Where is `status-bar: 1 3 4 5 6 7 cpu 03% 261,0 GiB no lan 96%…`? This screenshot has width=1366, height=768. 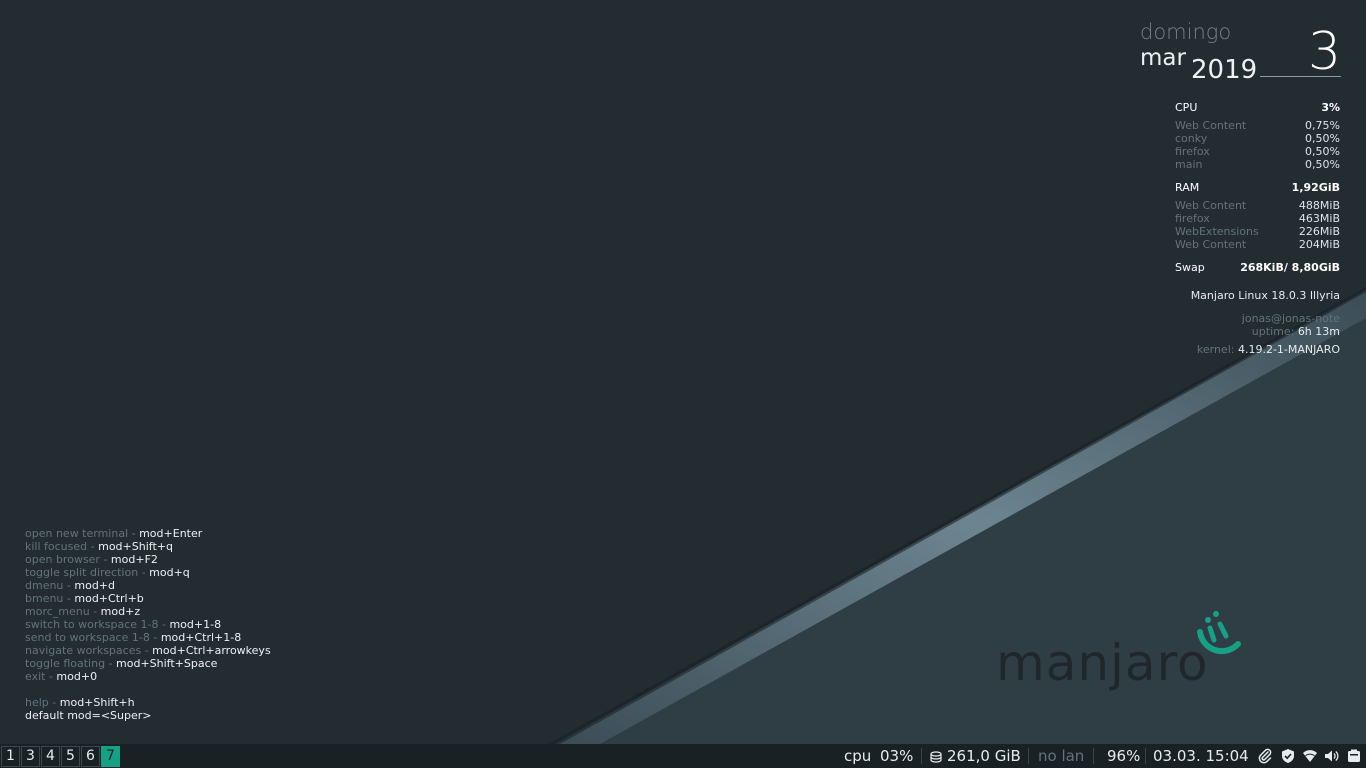
status-bar: 1 3 4 5 6 7 cpu 03% 261,0 GiB no lan 96%… is located at coordinates (683, 756).